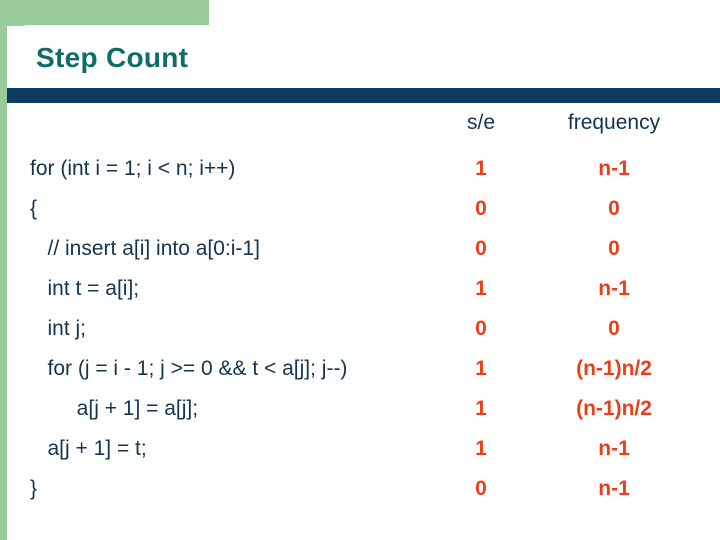  Describe the element at coordinates (112, 57) in the screenshot. I see `page-title: Step Count` at that location.